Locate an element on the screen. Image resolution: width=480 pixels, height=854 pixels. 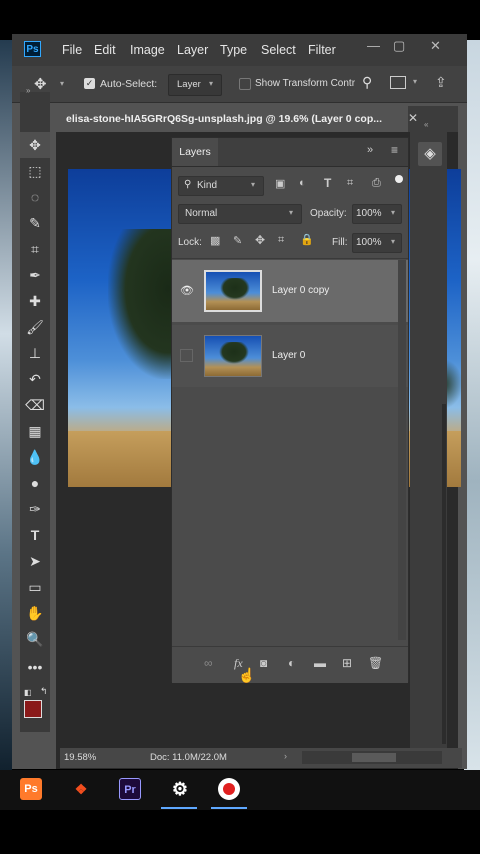
rectangle-tool-icon: ▭ is located at coordinates (35, 587).